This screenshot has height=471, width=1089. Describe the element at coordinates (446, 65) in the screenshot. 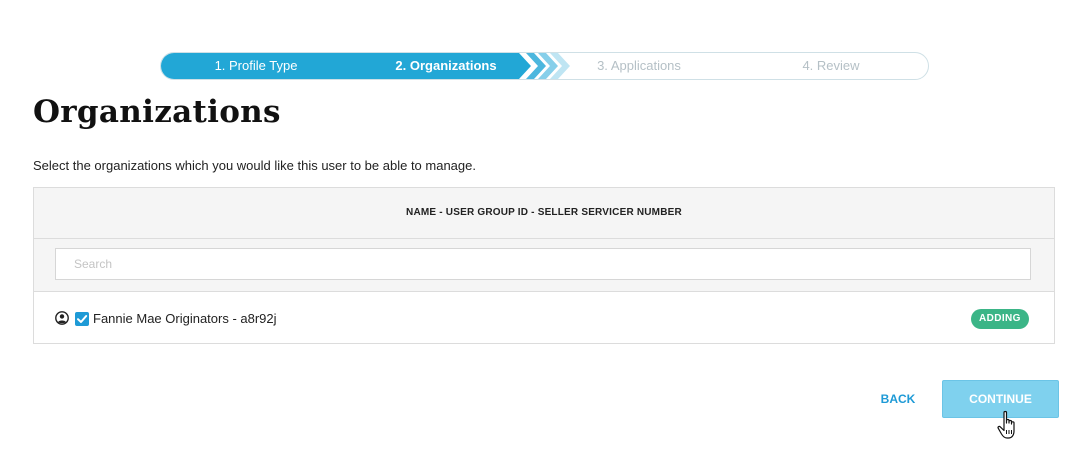

I see `step-organizations: 2. Organizations` at that location.